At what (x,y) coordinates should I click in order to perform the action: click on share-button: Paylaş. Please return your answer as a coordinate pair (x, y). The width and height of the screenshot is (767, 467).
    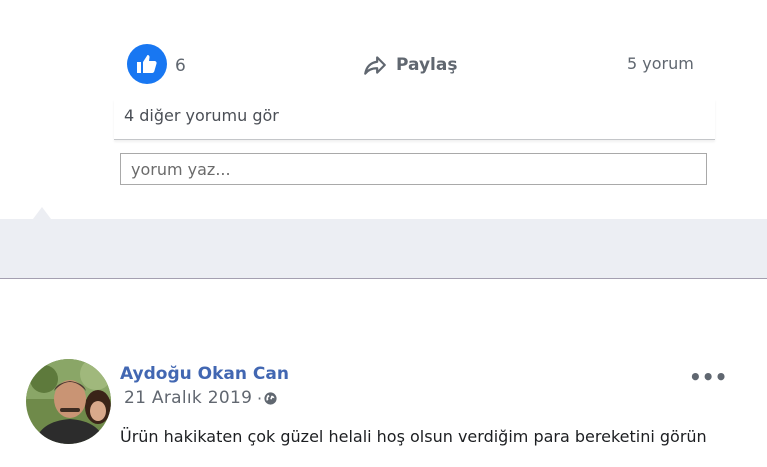
    Looking at the image, I should click on (409, 65).